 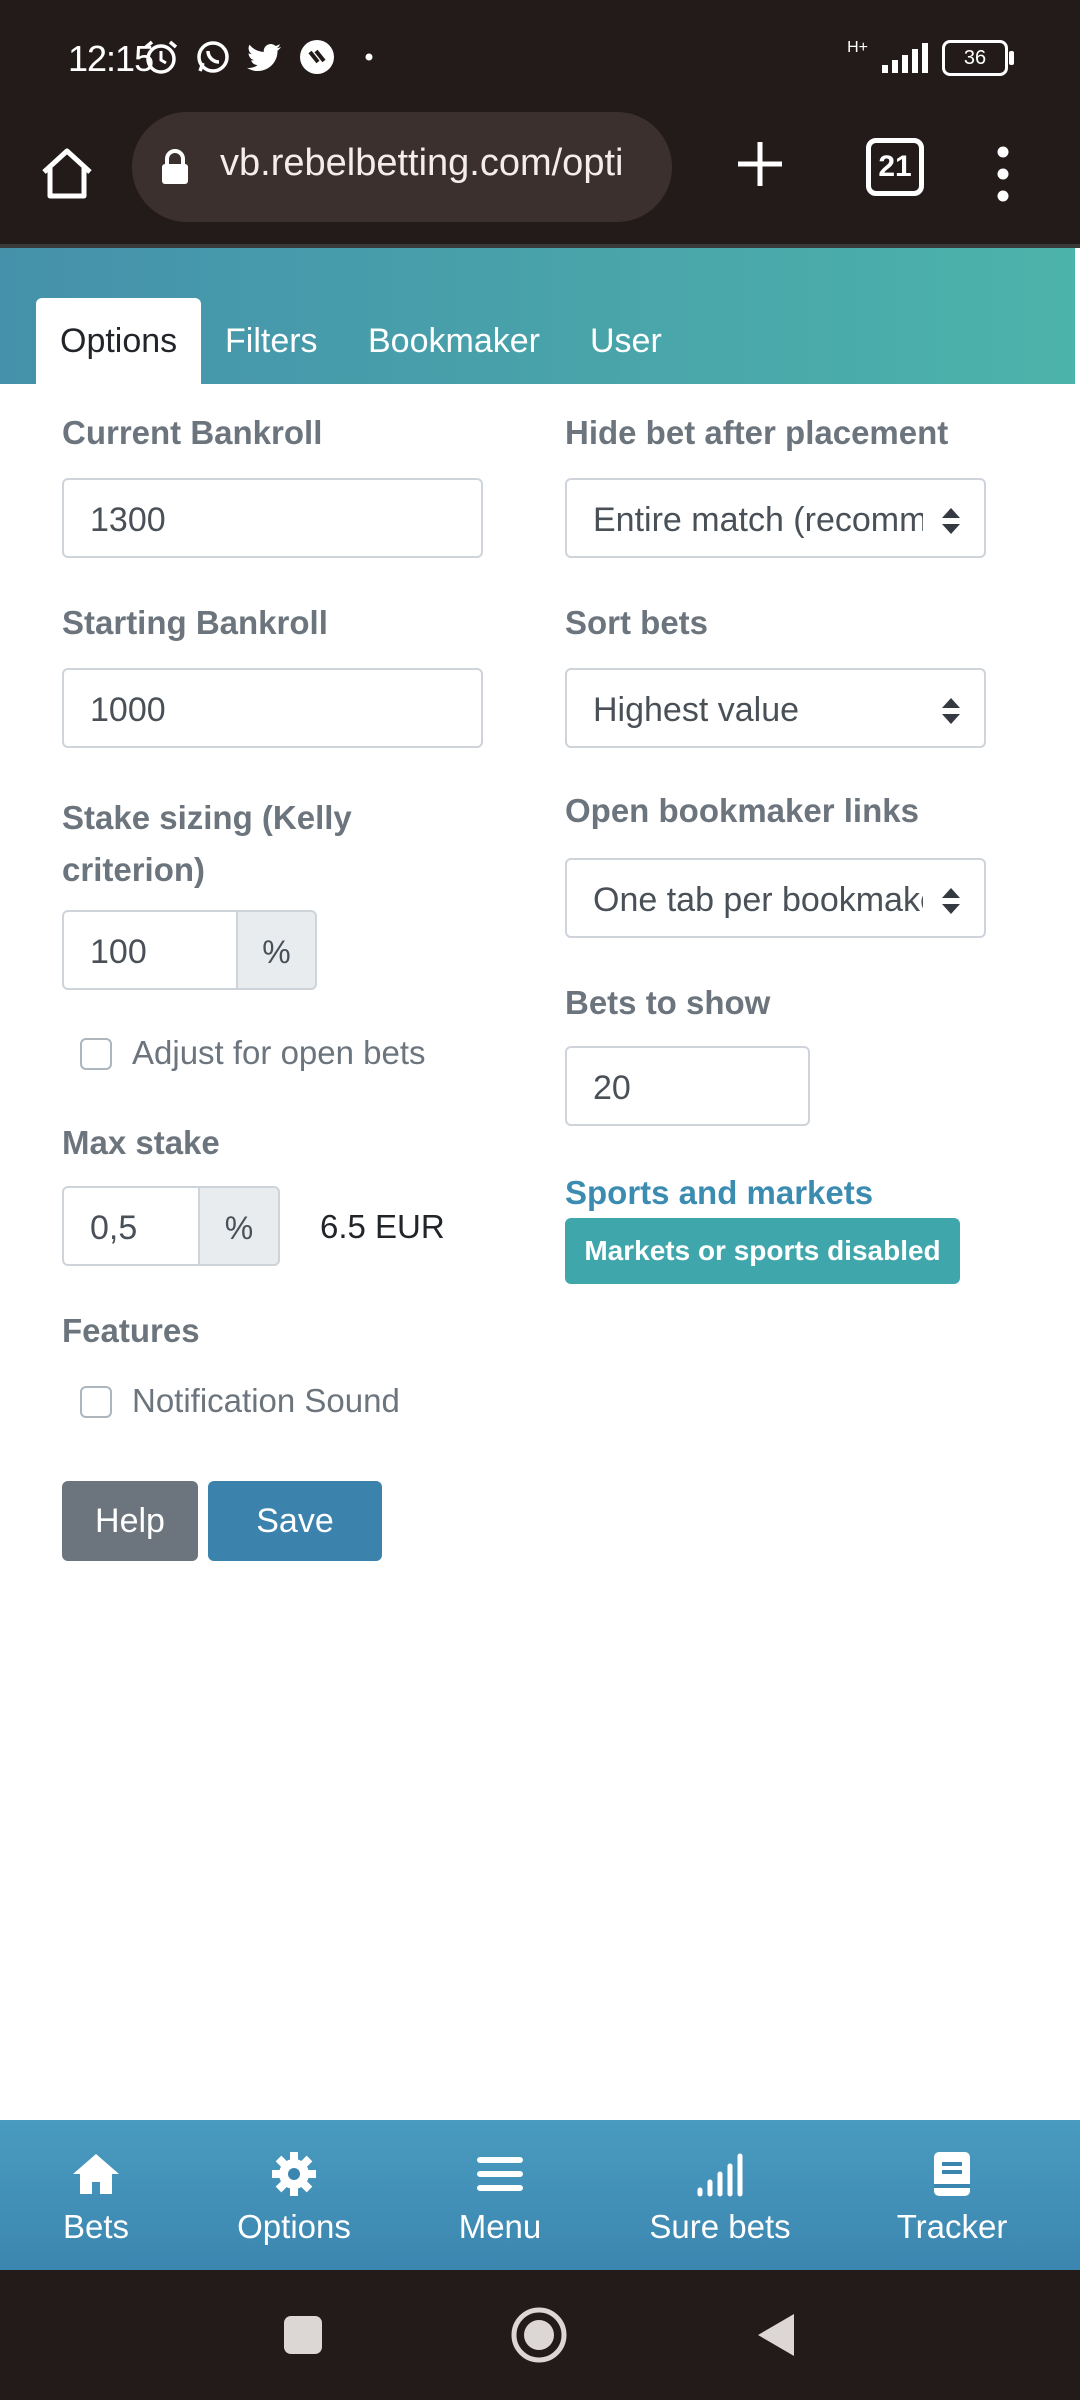 I want to click on signal-bars-icon, so click(x=720, y=2175).